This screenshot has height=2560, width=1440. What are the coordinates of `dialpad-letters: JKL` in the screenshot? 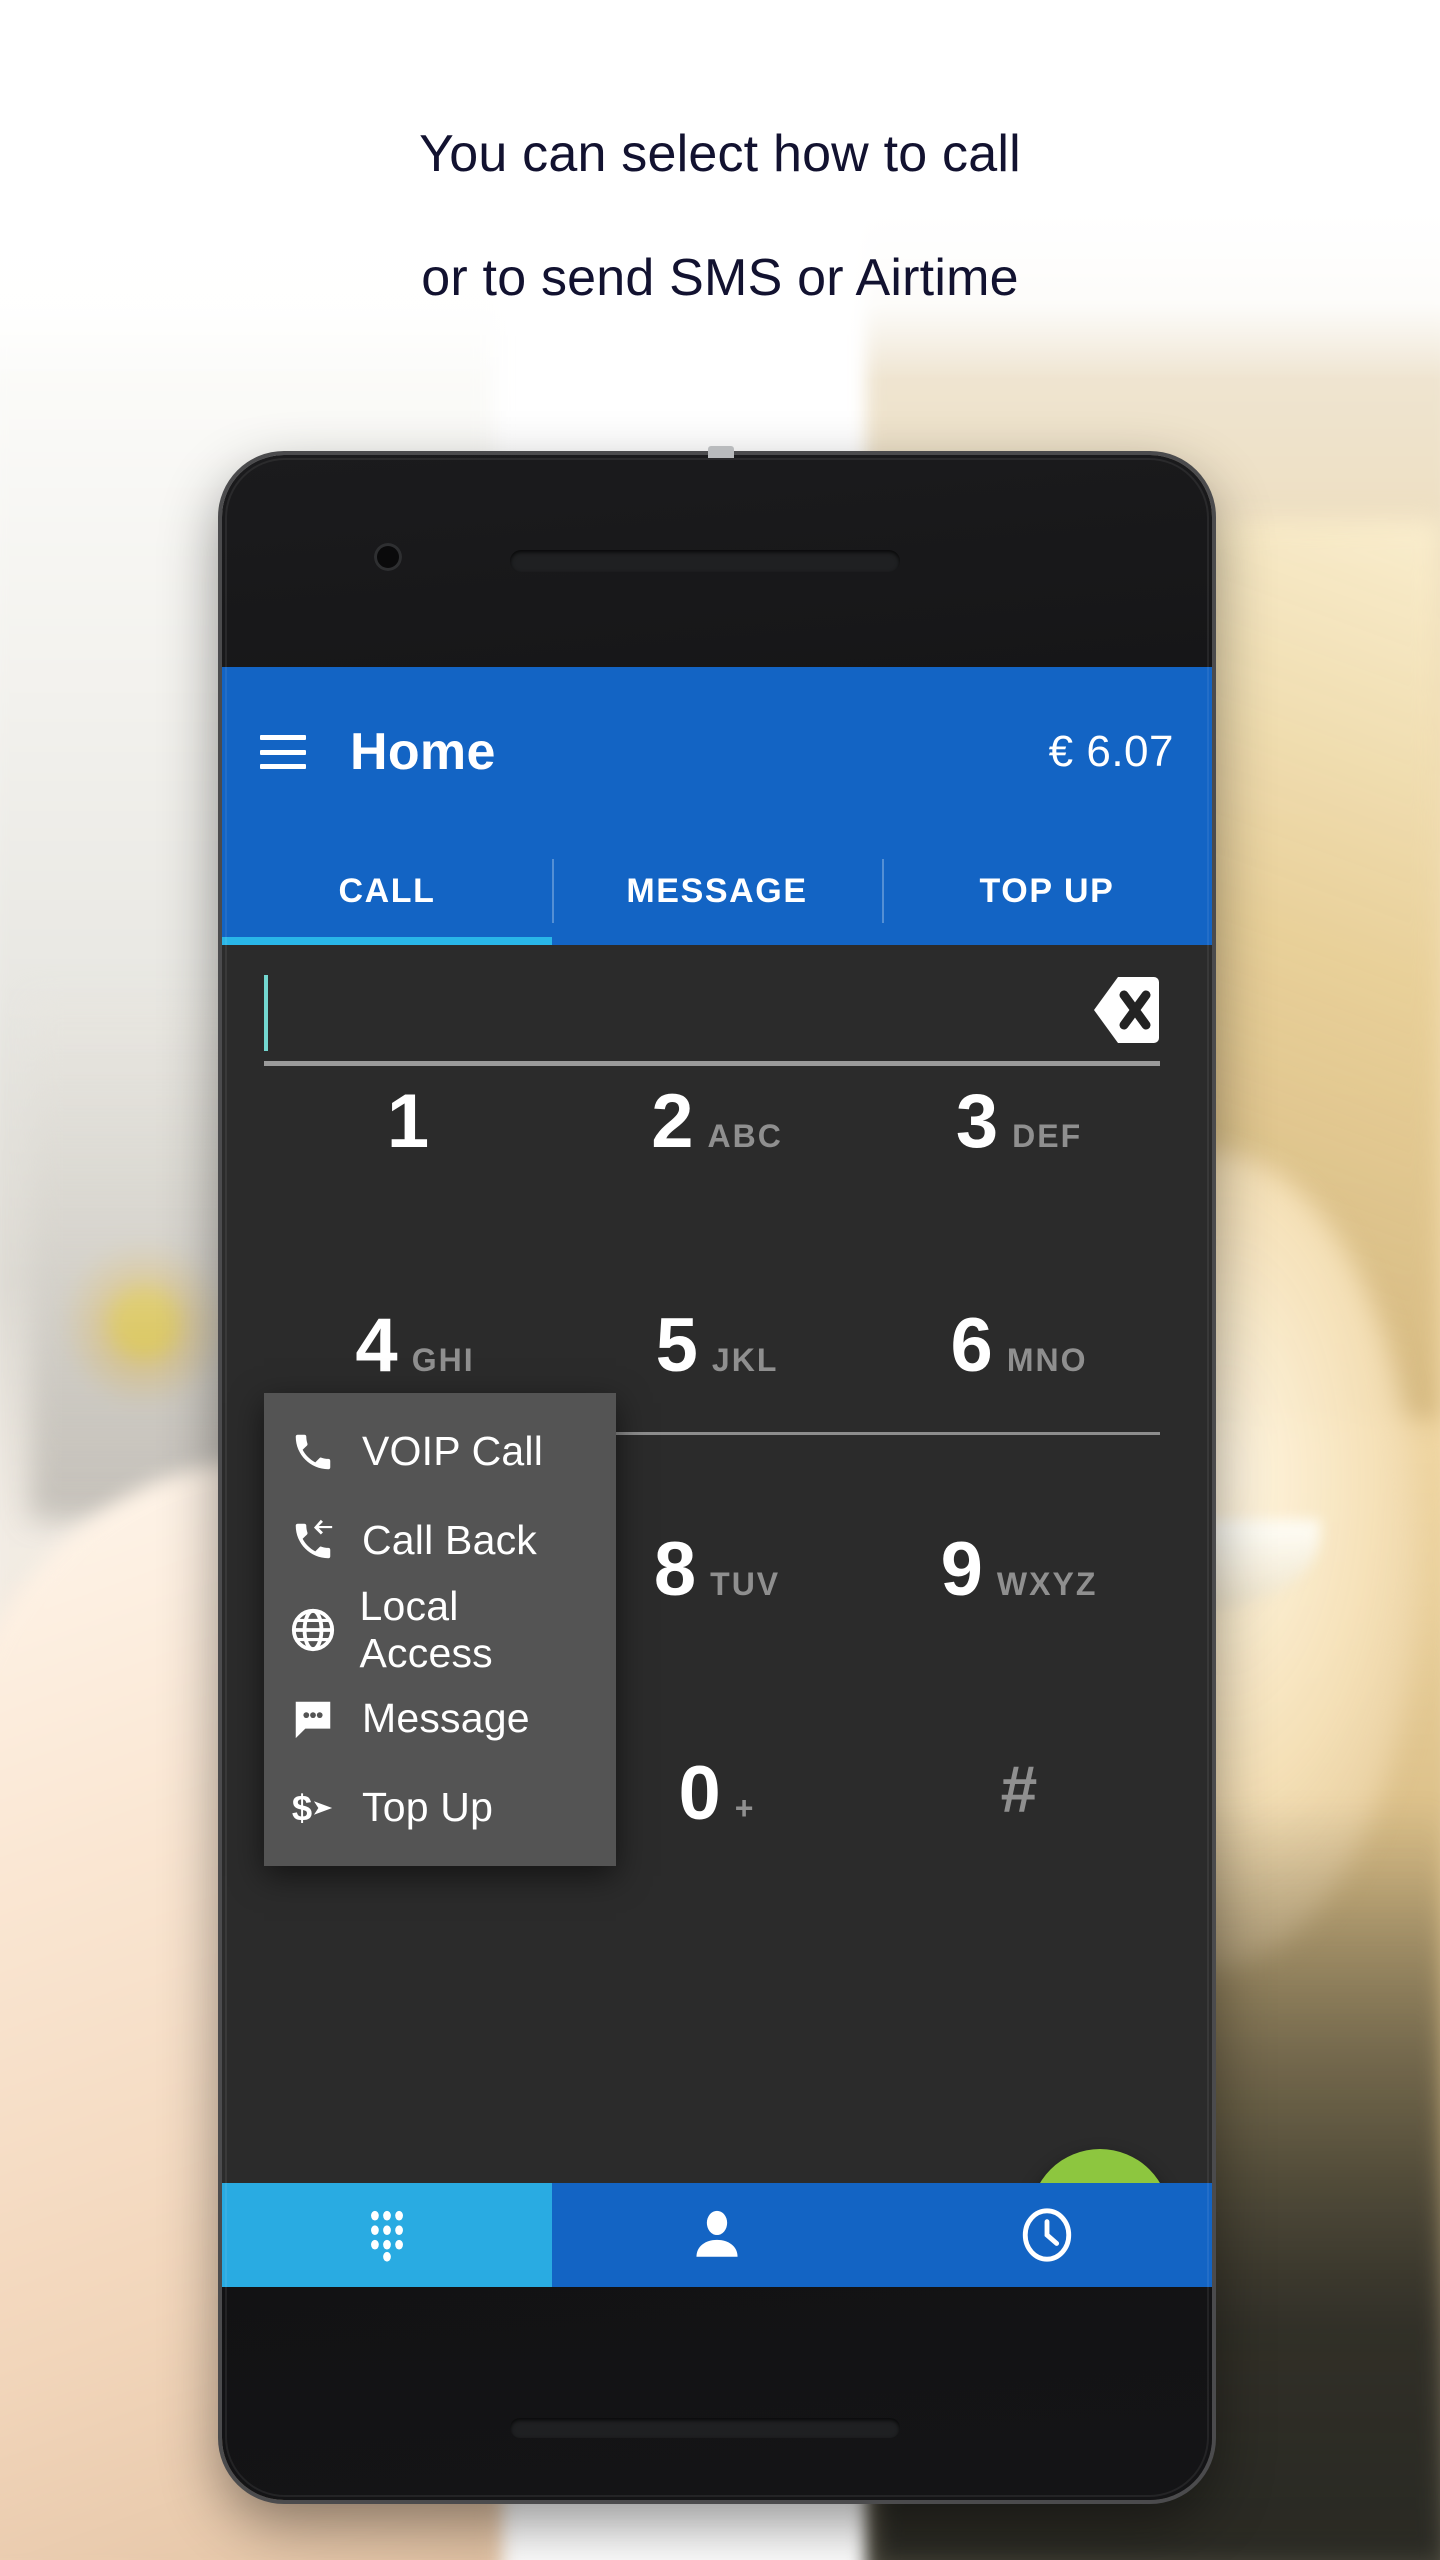 It's located at (745, 1360).